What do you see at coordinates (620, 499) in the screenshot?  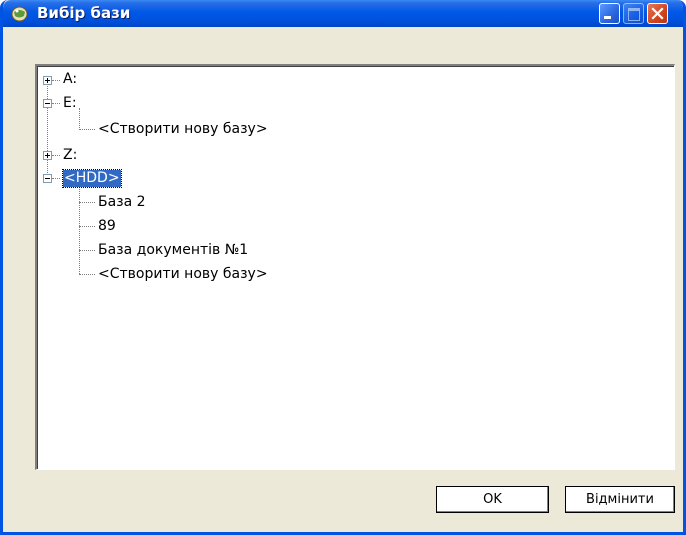 I see `cancel-button: Відмінити` at bounding box center [620, 499].